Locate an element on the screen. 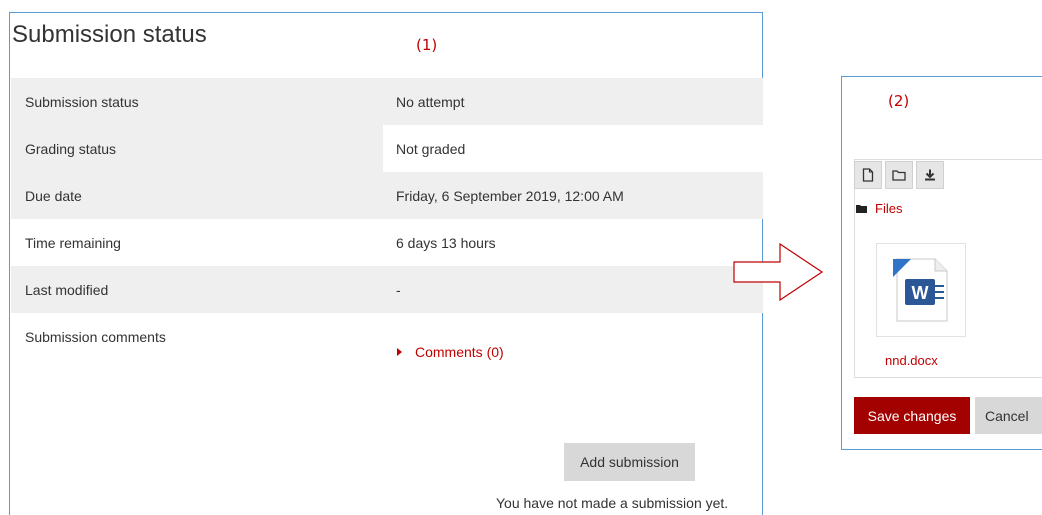 This screenshot has height=515, width=1042. word-document-icon: W is located at coordinates (920, 290).